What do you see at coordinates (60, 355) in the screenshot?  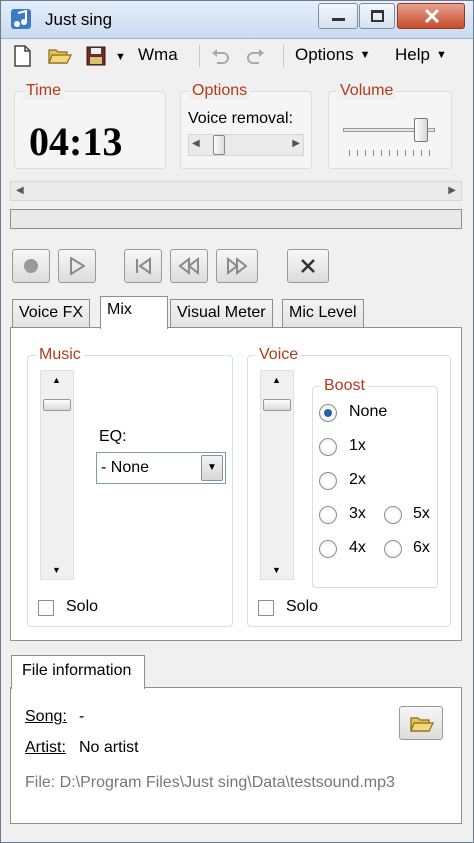 I see `music-group-title: Music` at bounding box center [60, 355].